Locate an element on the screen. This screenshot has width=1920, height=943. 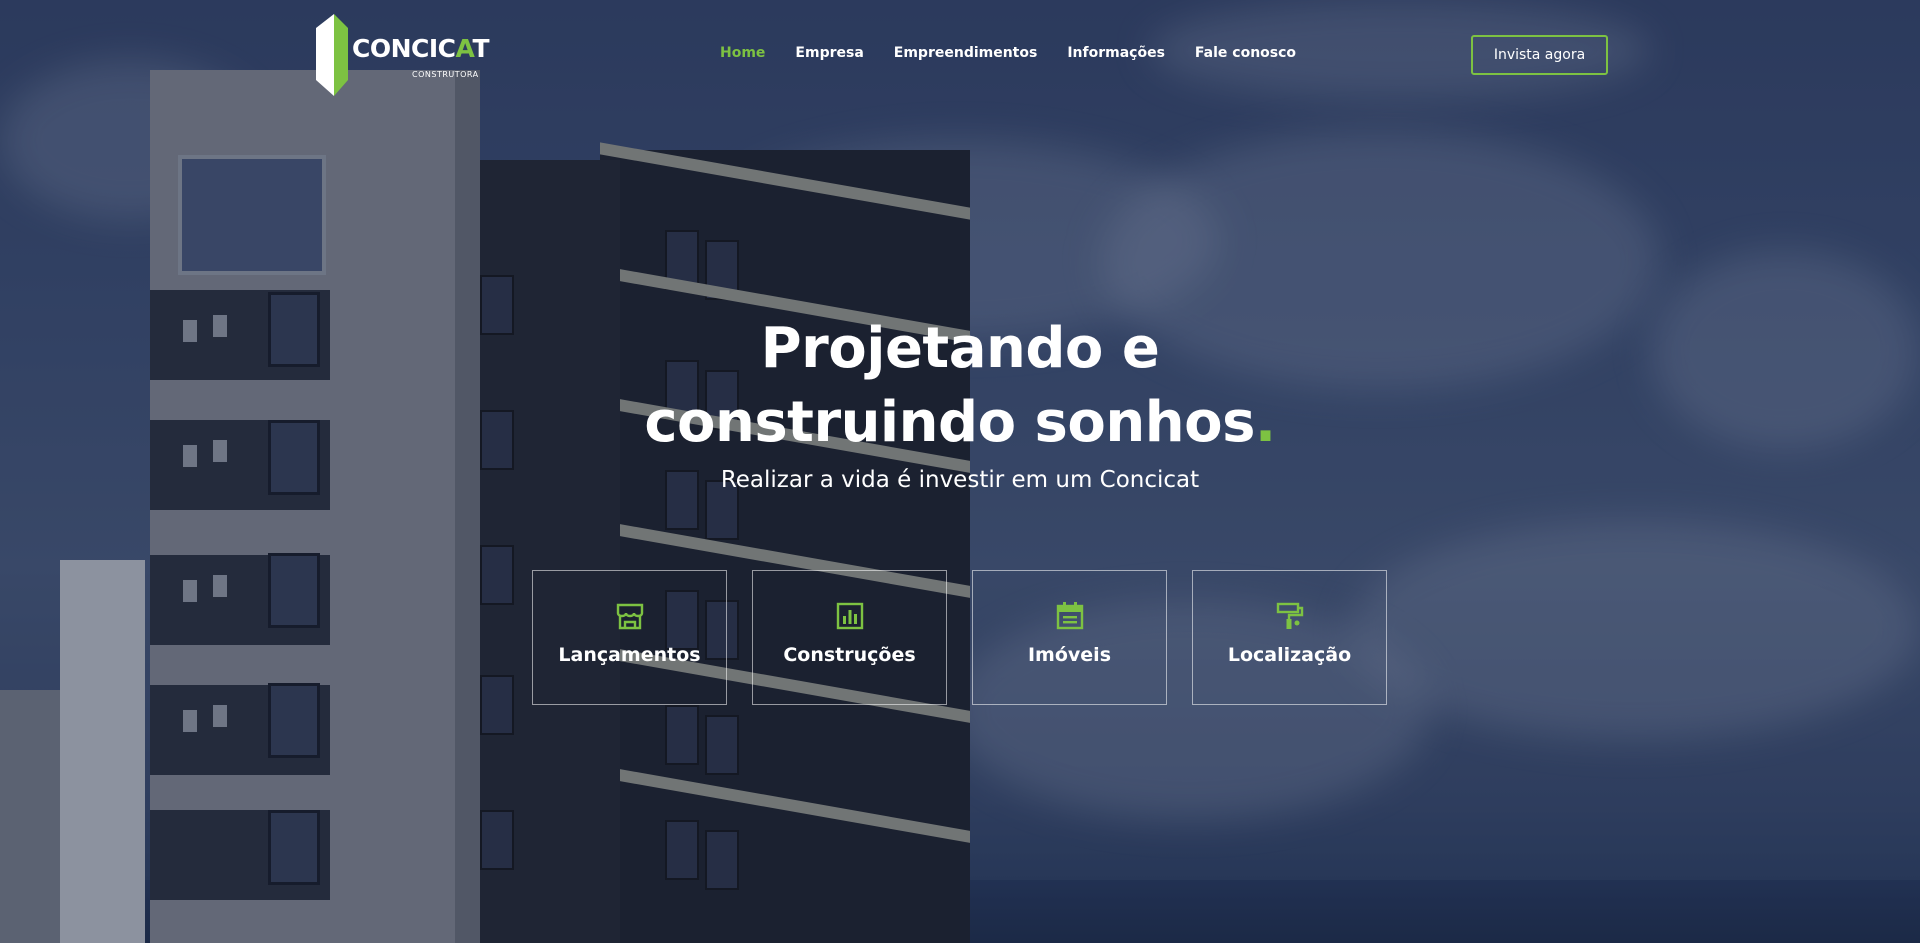
logo-tagline: CONSTRUTORA is located at coordinates (445, 74).